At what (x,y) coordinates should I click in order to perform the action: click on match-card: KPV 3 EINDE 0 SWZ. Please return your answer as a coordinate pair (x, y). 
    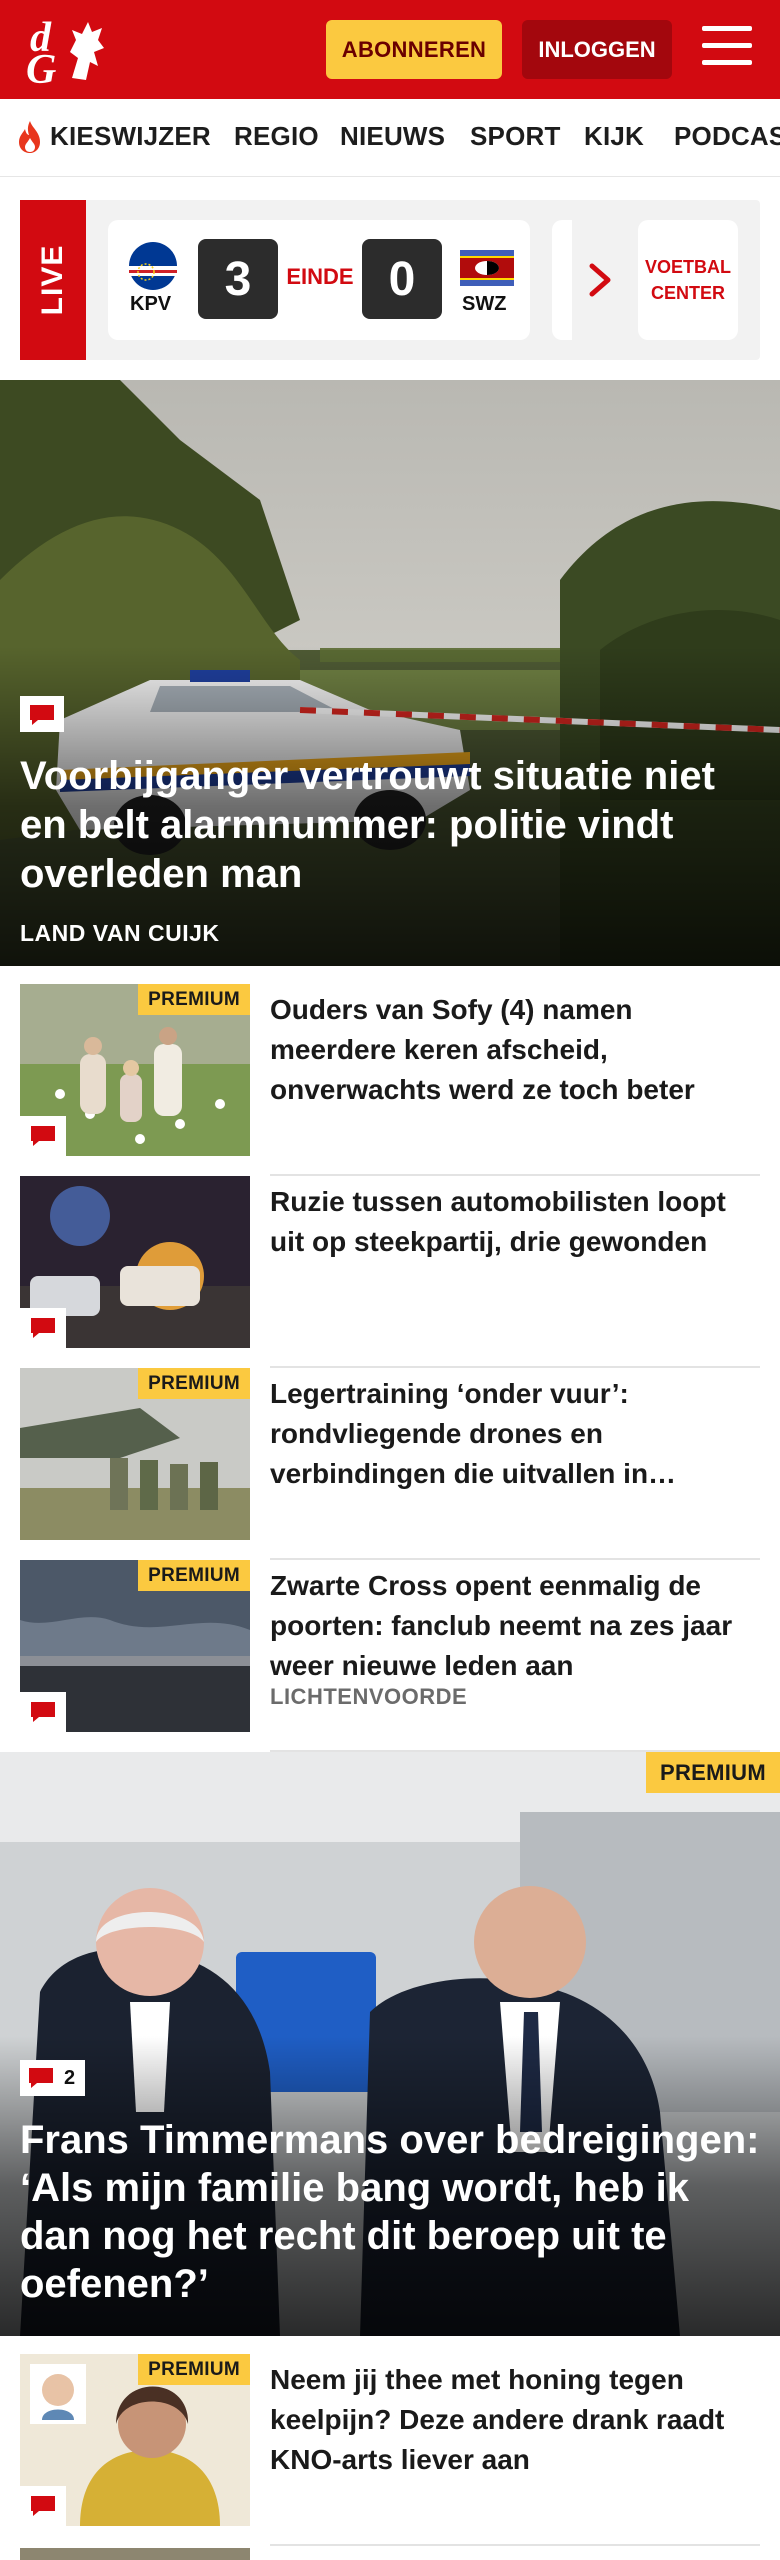
    Looking at the image, I should click on (319, 280).